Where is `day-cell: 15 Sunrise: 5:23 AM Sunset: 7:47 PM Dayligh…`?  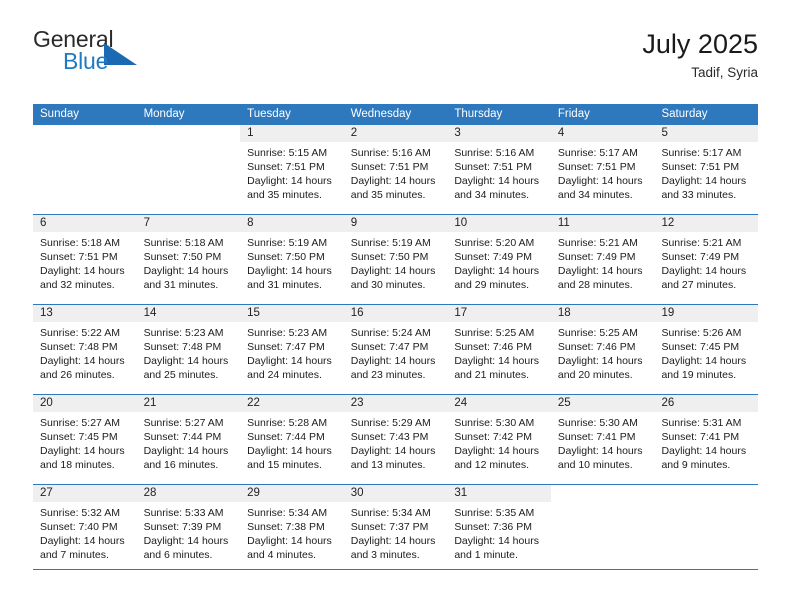 day-cell: 15 Sunrise: 5:23 AM Sunset: 7:47 PM Dayligh… is located at coordinates (292, 349).